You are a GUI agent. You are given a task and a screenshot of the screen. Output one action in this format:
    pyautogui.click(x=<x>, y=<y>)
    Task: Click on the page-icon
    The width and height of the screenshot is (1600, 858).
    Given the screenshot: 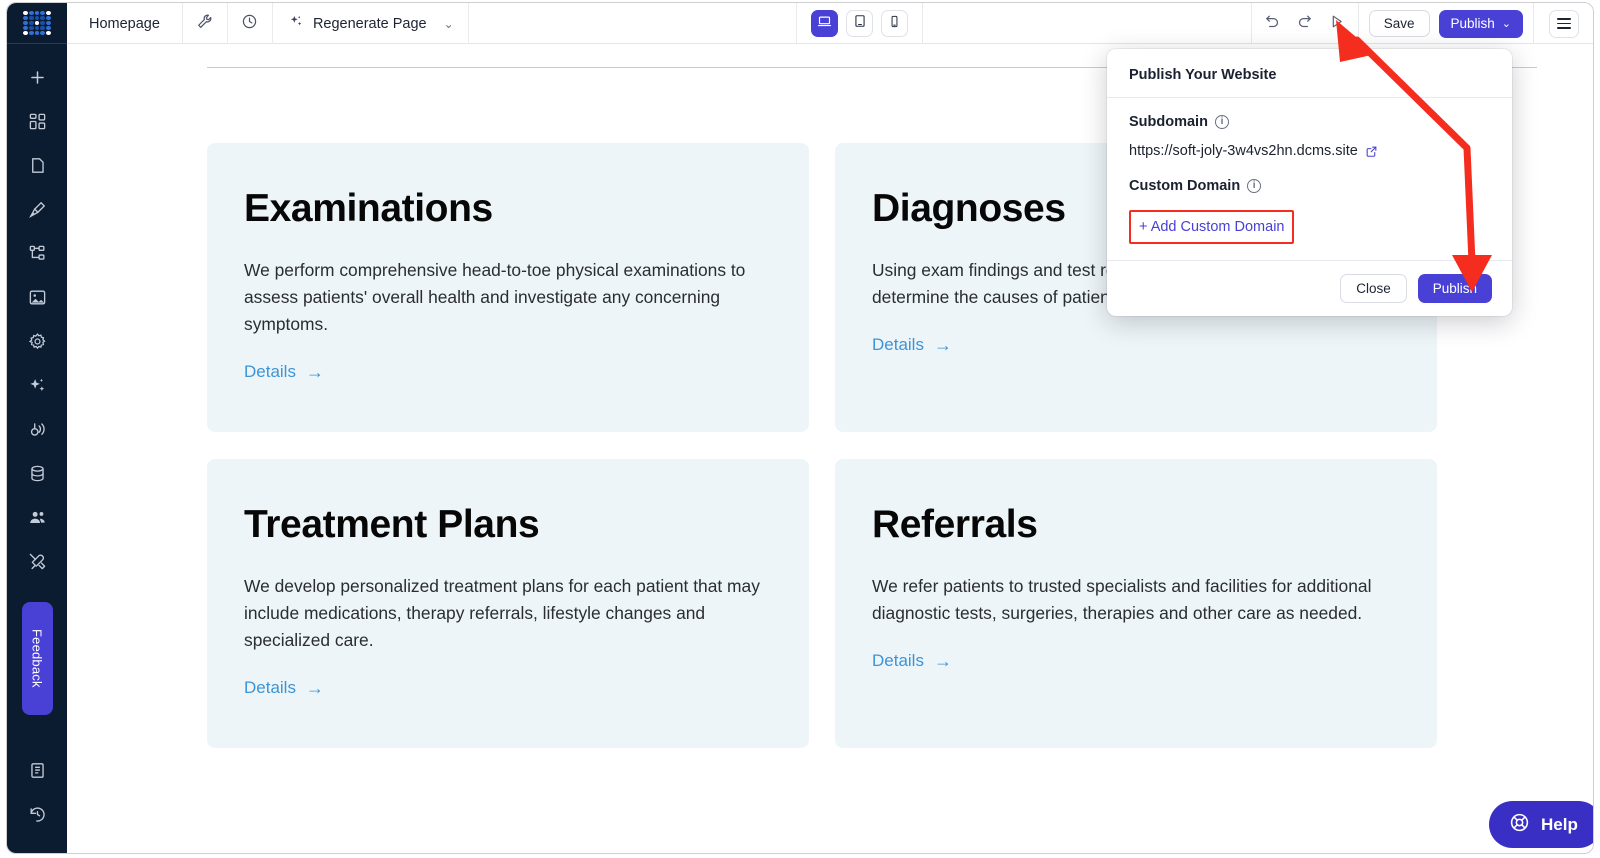 What is the action you would take?
    pyautogui.click(x=37, y=165)
    